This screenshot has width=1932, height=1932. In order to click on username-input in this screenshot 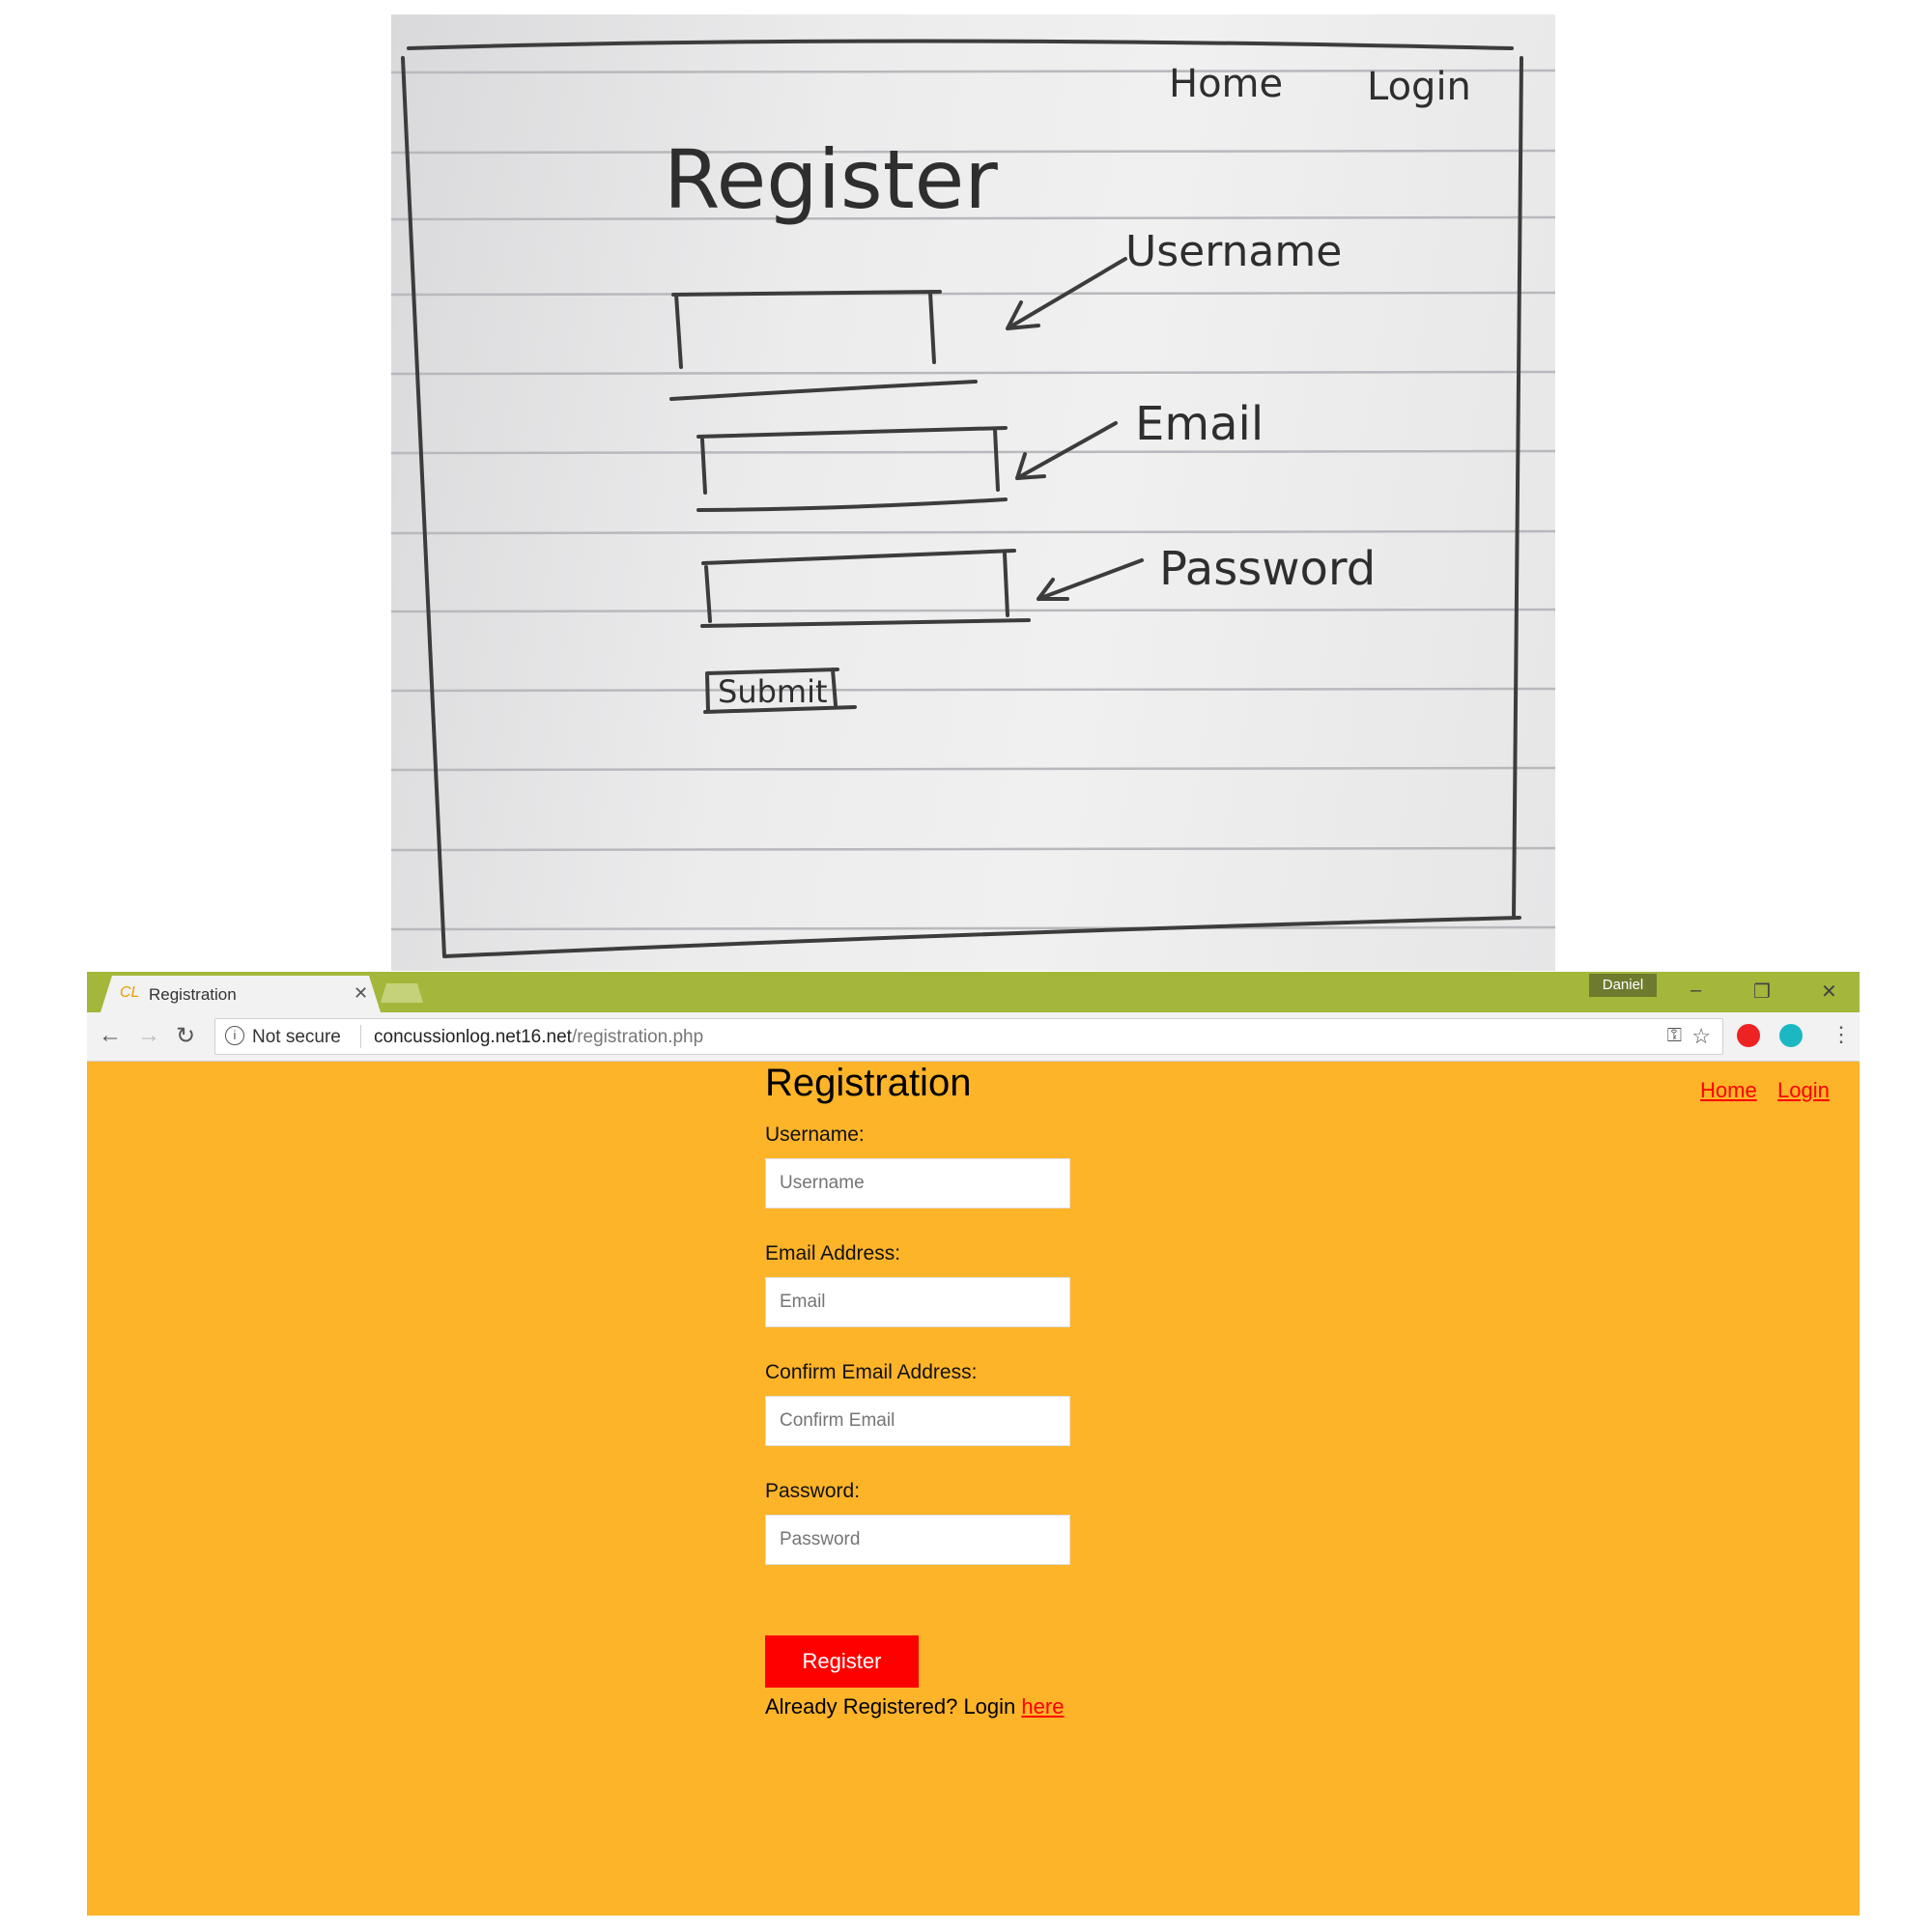, I will do `click(917, 1183)`.